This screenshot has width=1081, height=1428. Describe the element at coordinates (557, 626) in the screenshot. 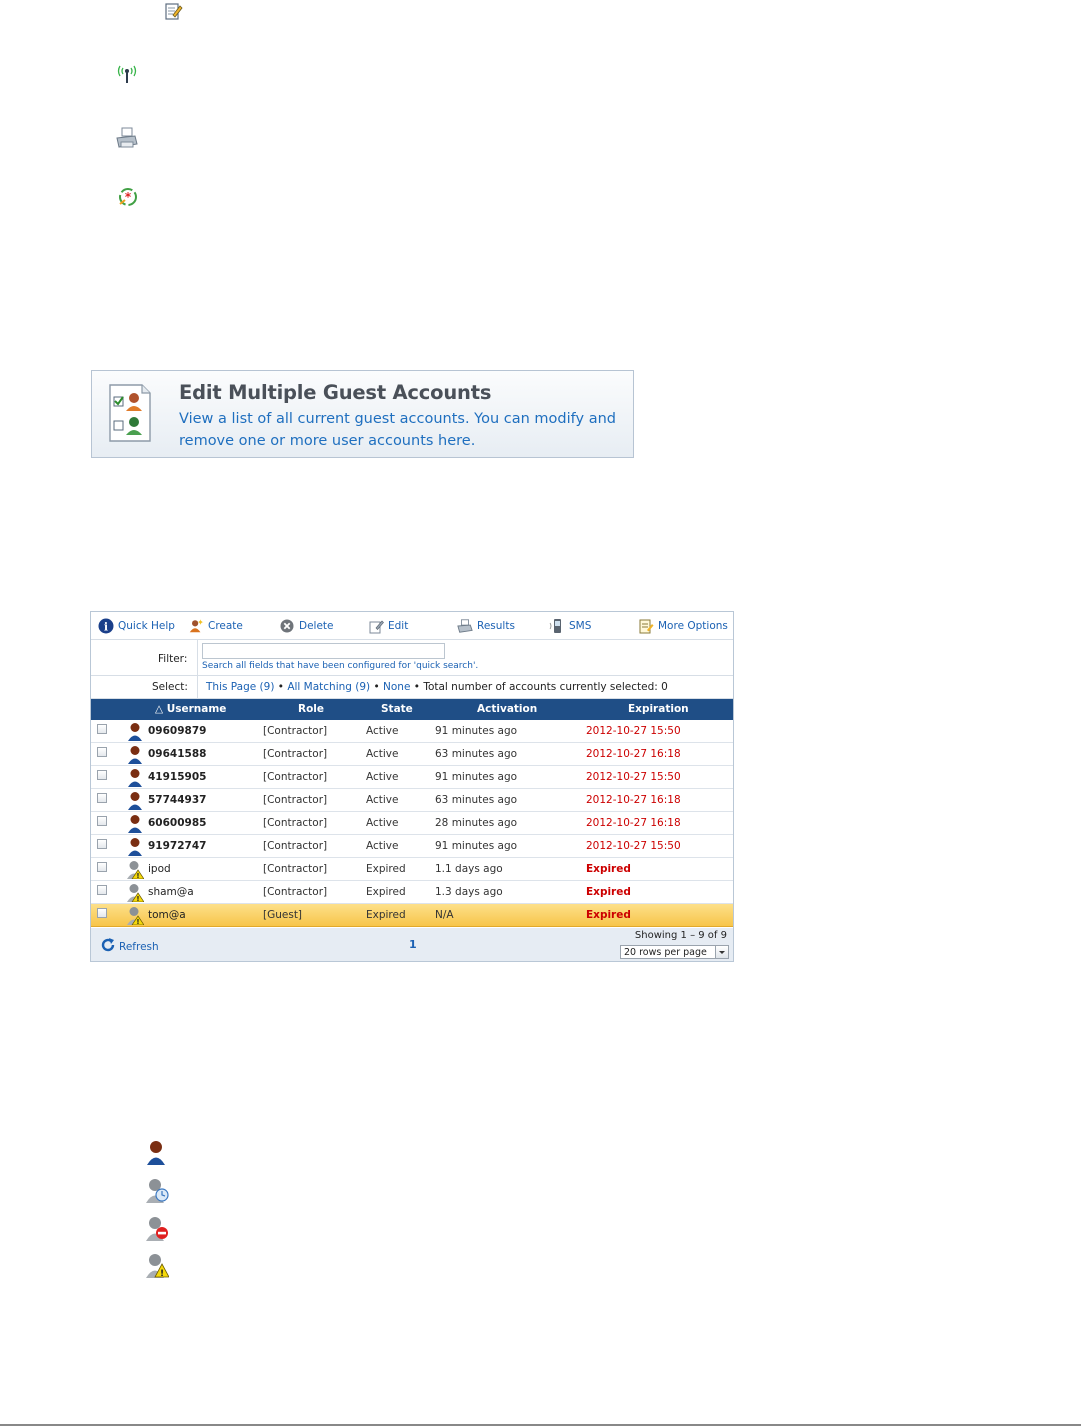

I see `mobile-phone-icon` at that location.